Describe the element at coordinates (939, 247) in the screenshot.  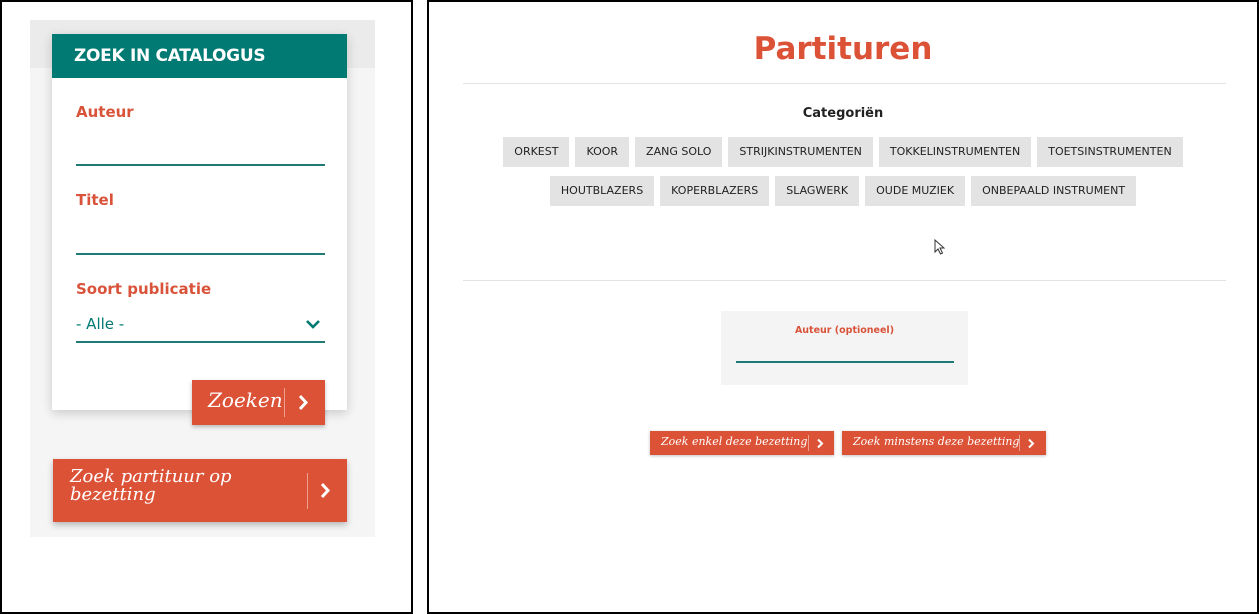
I see `mouse-cursor-icon` at that location.